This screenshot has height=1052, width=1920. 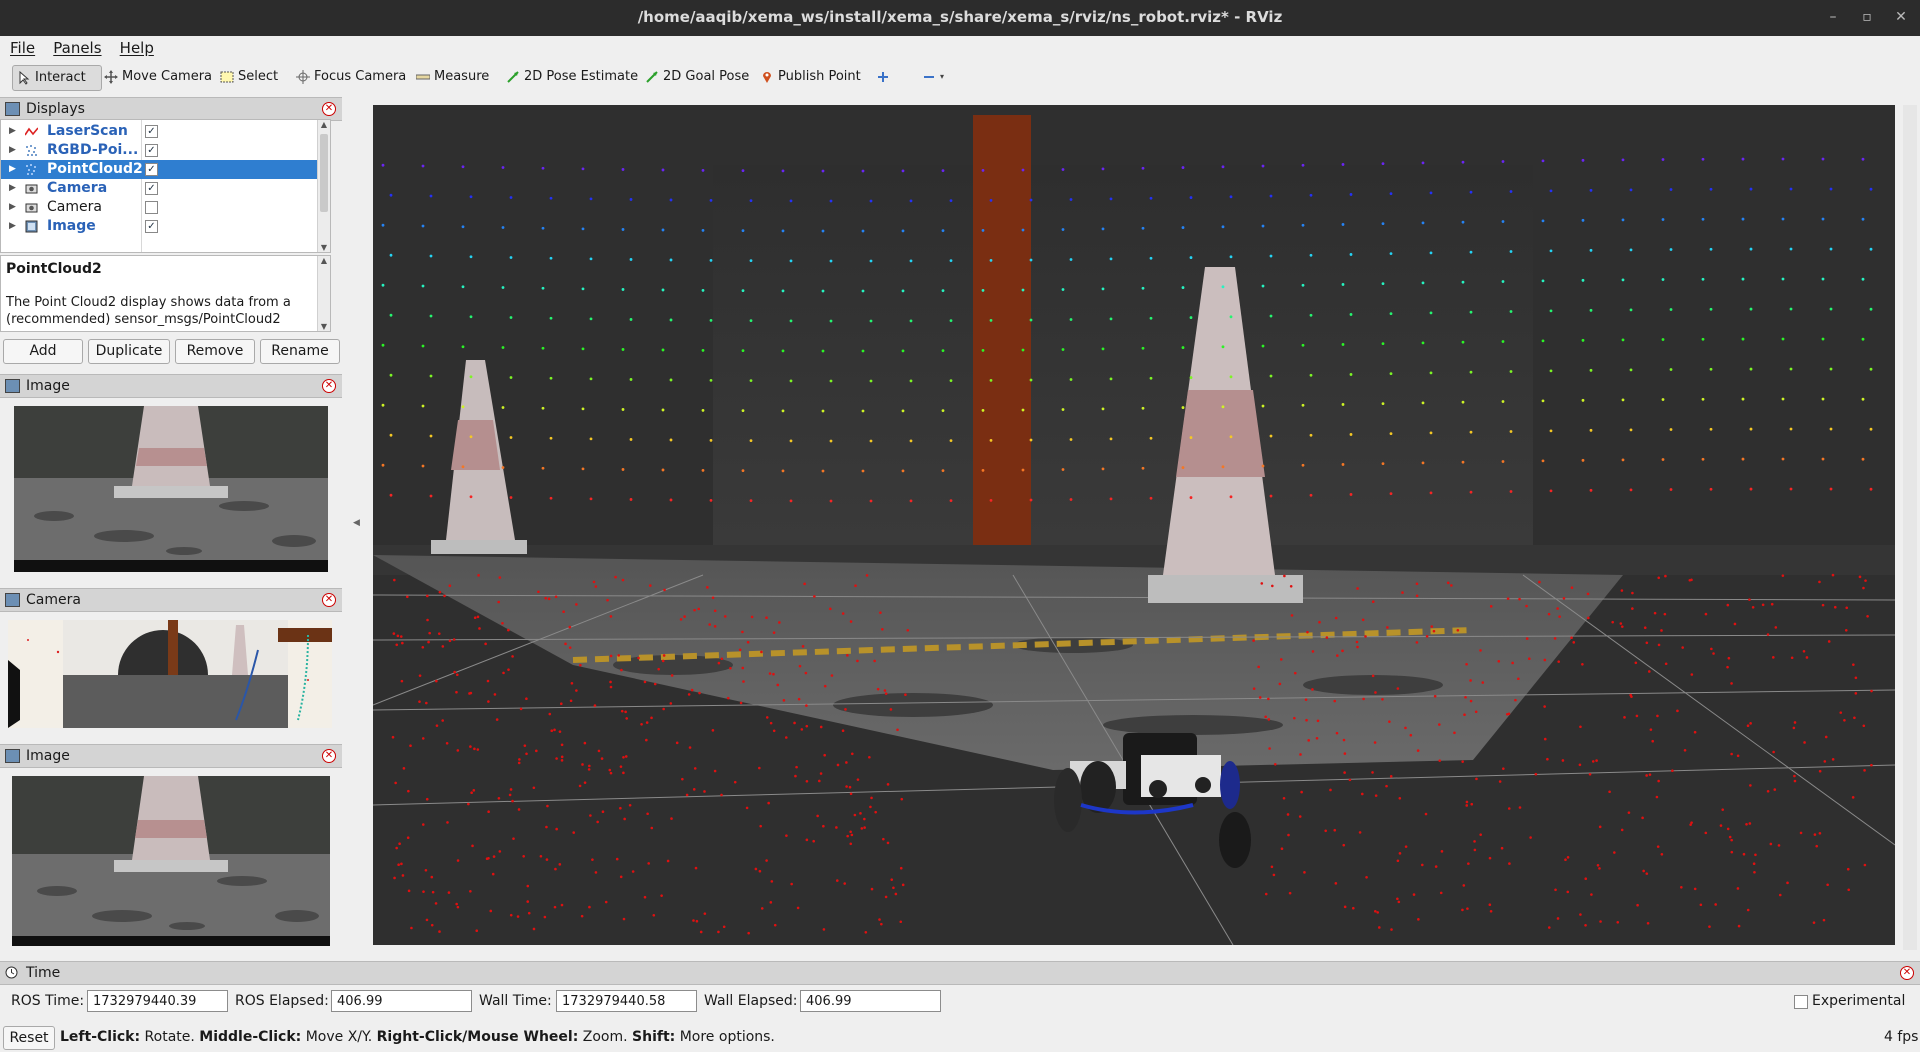 I want to click on ros-elapsed-field: 406.99, so click(x=401, y=1001).